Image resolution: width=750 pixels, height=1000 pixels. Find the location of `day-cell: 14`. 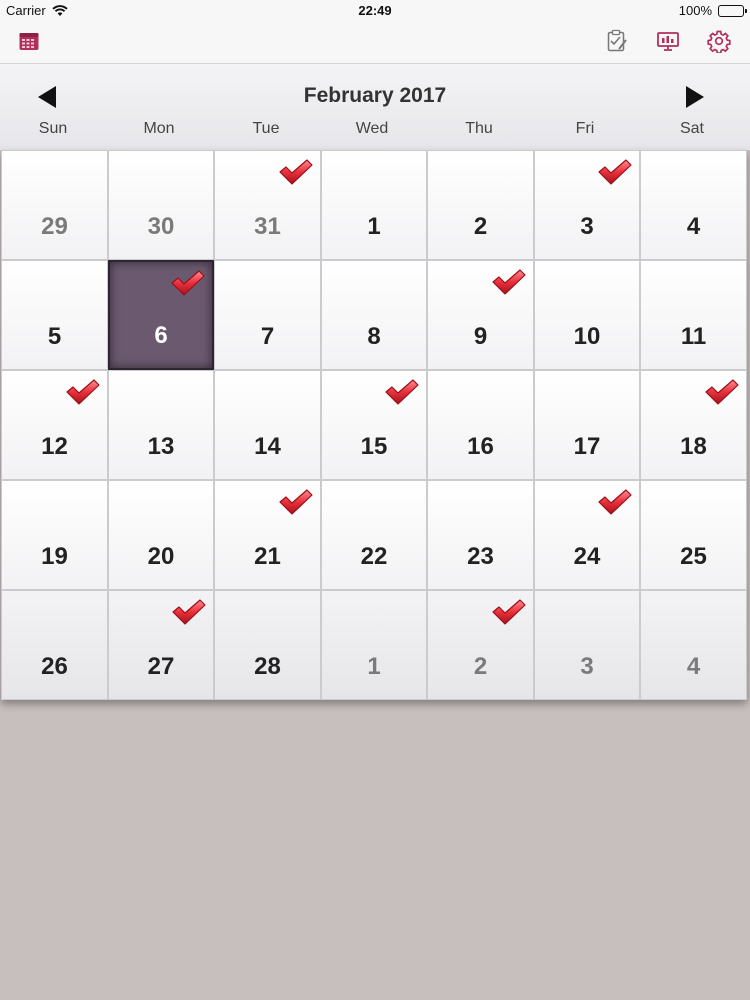

day-cell: 14 is located at coordinates (267, 425).